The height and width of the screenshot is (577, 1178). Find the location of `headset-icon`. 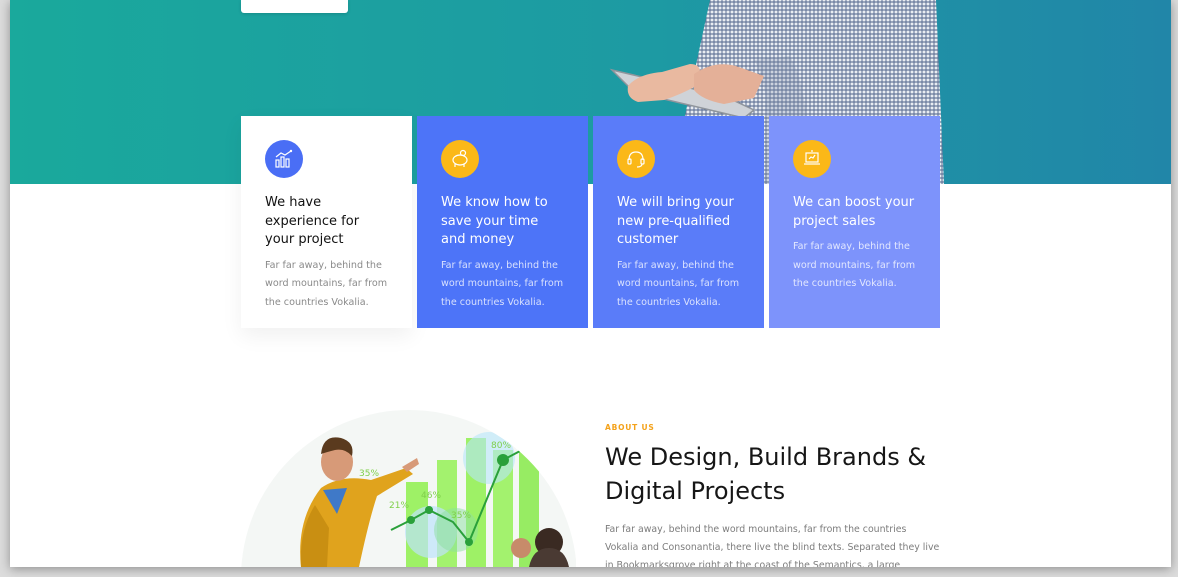

headset-icon is located at coordinates (636, 159).